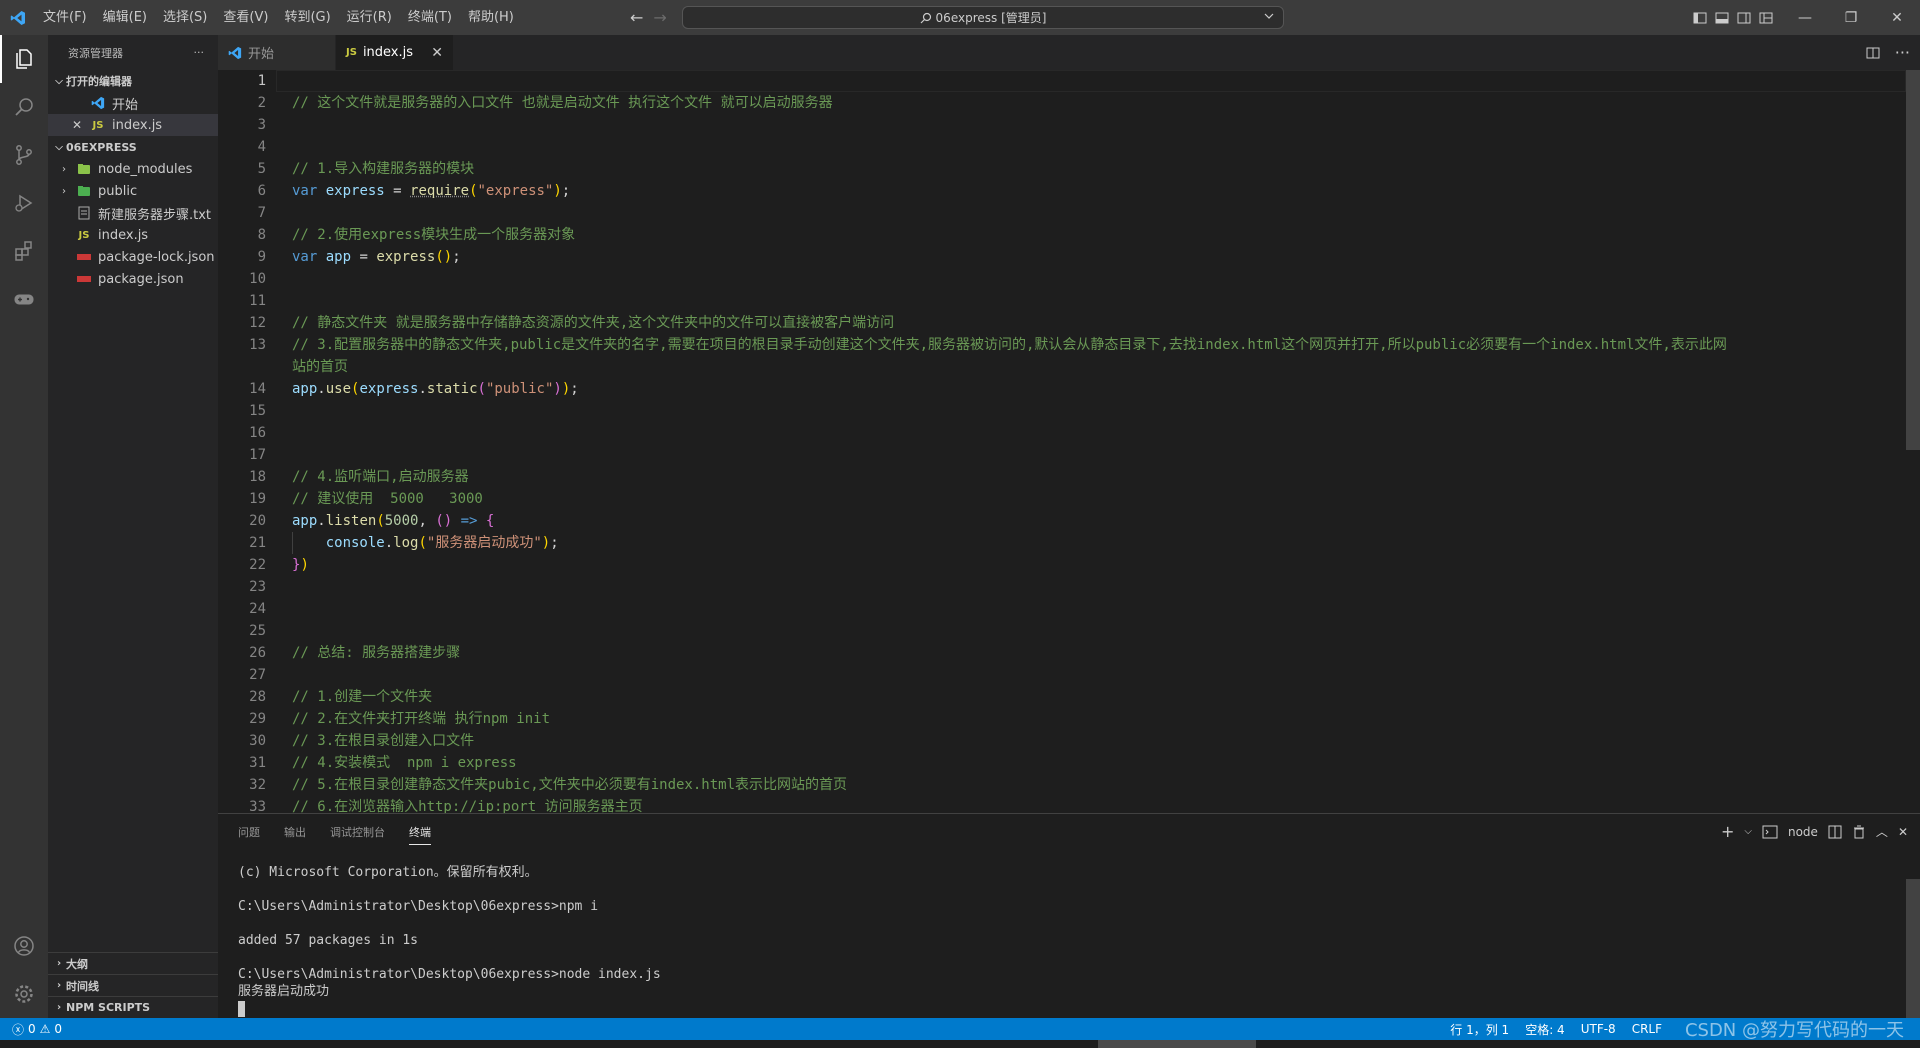  What do you see at coordinates (355, 543) in the screenshot?
I see `code-variable: console` at bounding box center [355, 543].